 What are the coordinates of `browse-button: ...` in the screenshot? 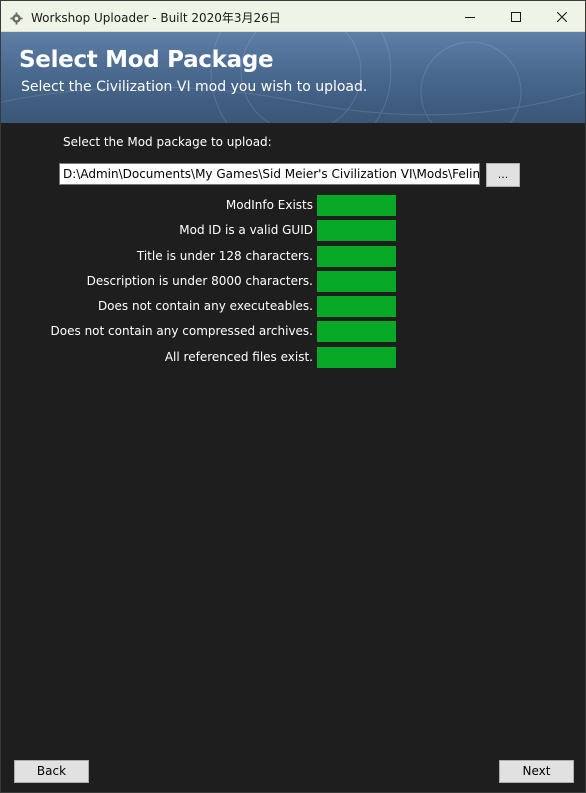 It's located at (503, 175).